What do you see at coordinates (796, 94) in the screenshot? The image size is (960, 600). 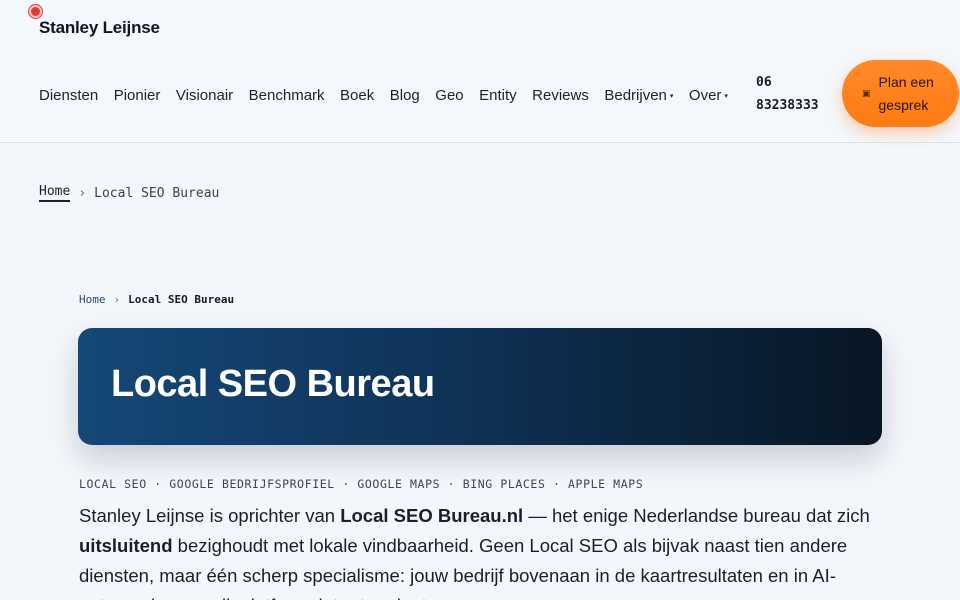 I see `phone-link: 06 83238333` at bounding box center [796, 94].